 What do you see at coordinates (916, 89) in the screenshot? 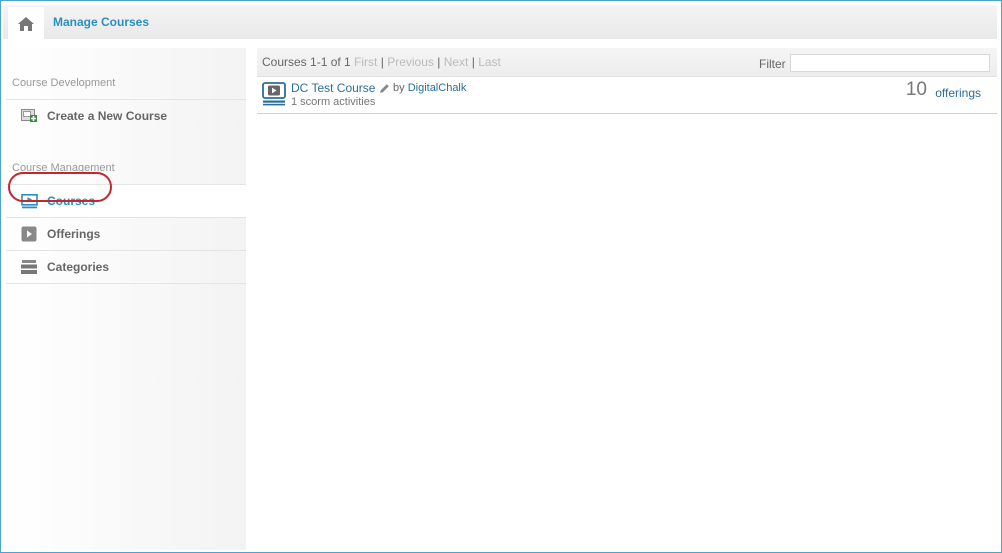
I see `offerings-count: 10` at bounding box center [916, 89].